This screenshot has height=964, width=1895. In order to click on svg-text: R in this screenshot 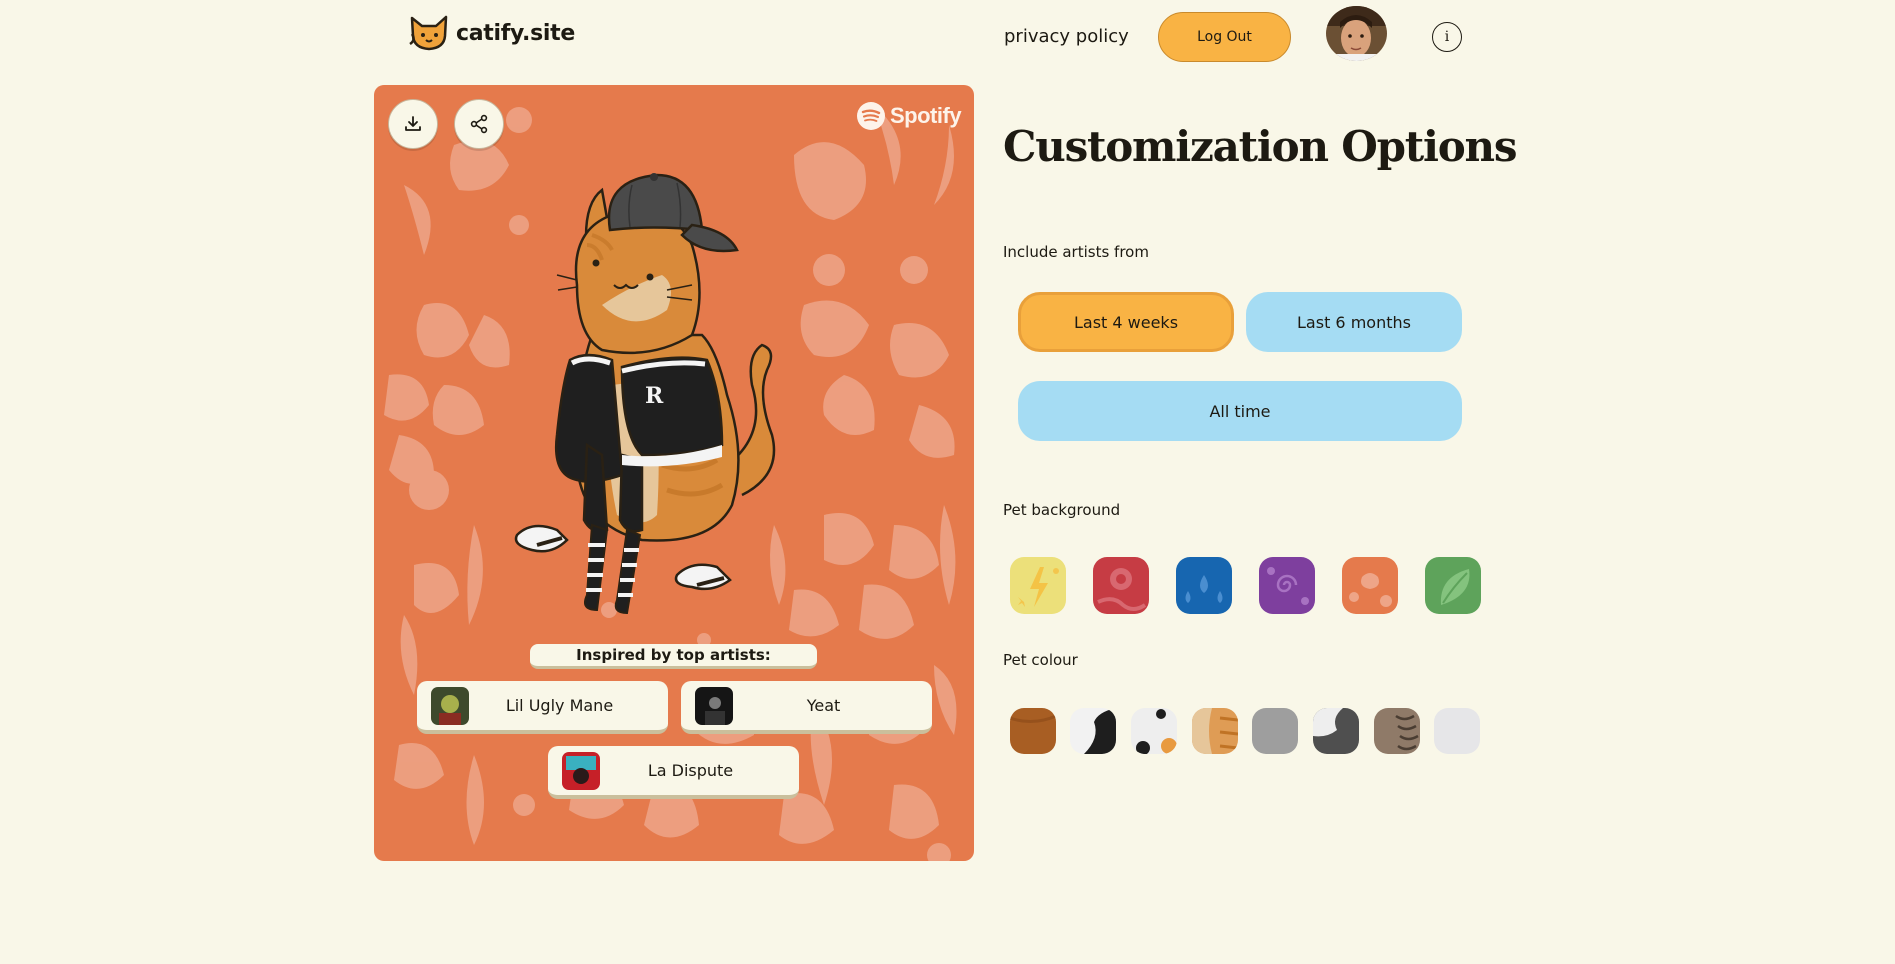, I will do `click(654, 396)`.